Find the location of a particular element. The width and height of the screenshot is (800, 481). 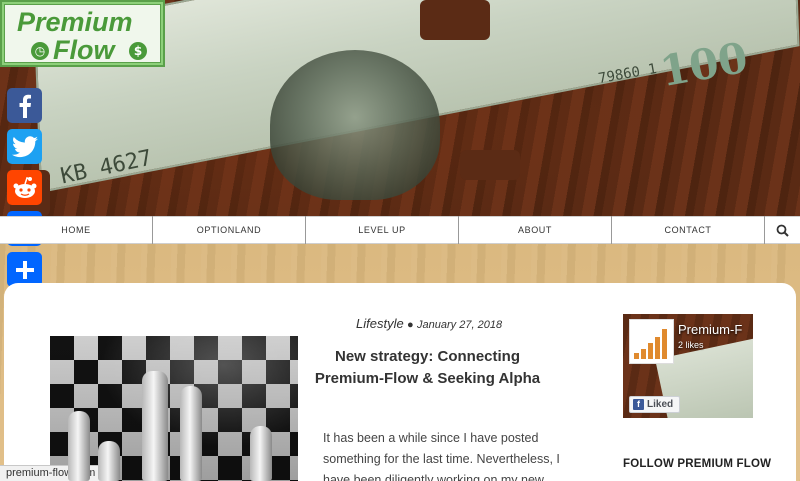

nav-item-optionland: OPTIONLAND is located at coordinates (229, 230).